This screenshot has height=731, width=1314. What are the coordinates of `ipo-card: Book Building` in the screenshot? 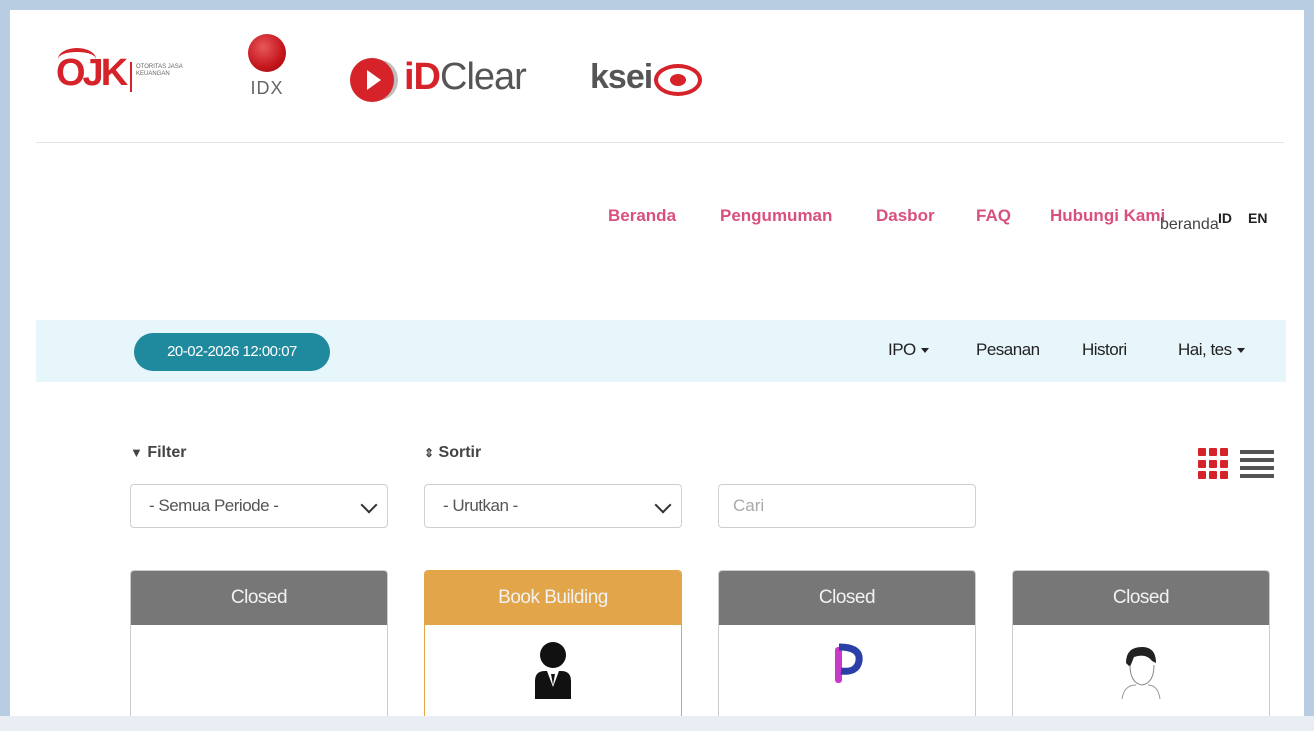 It's located at (553, 643).